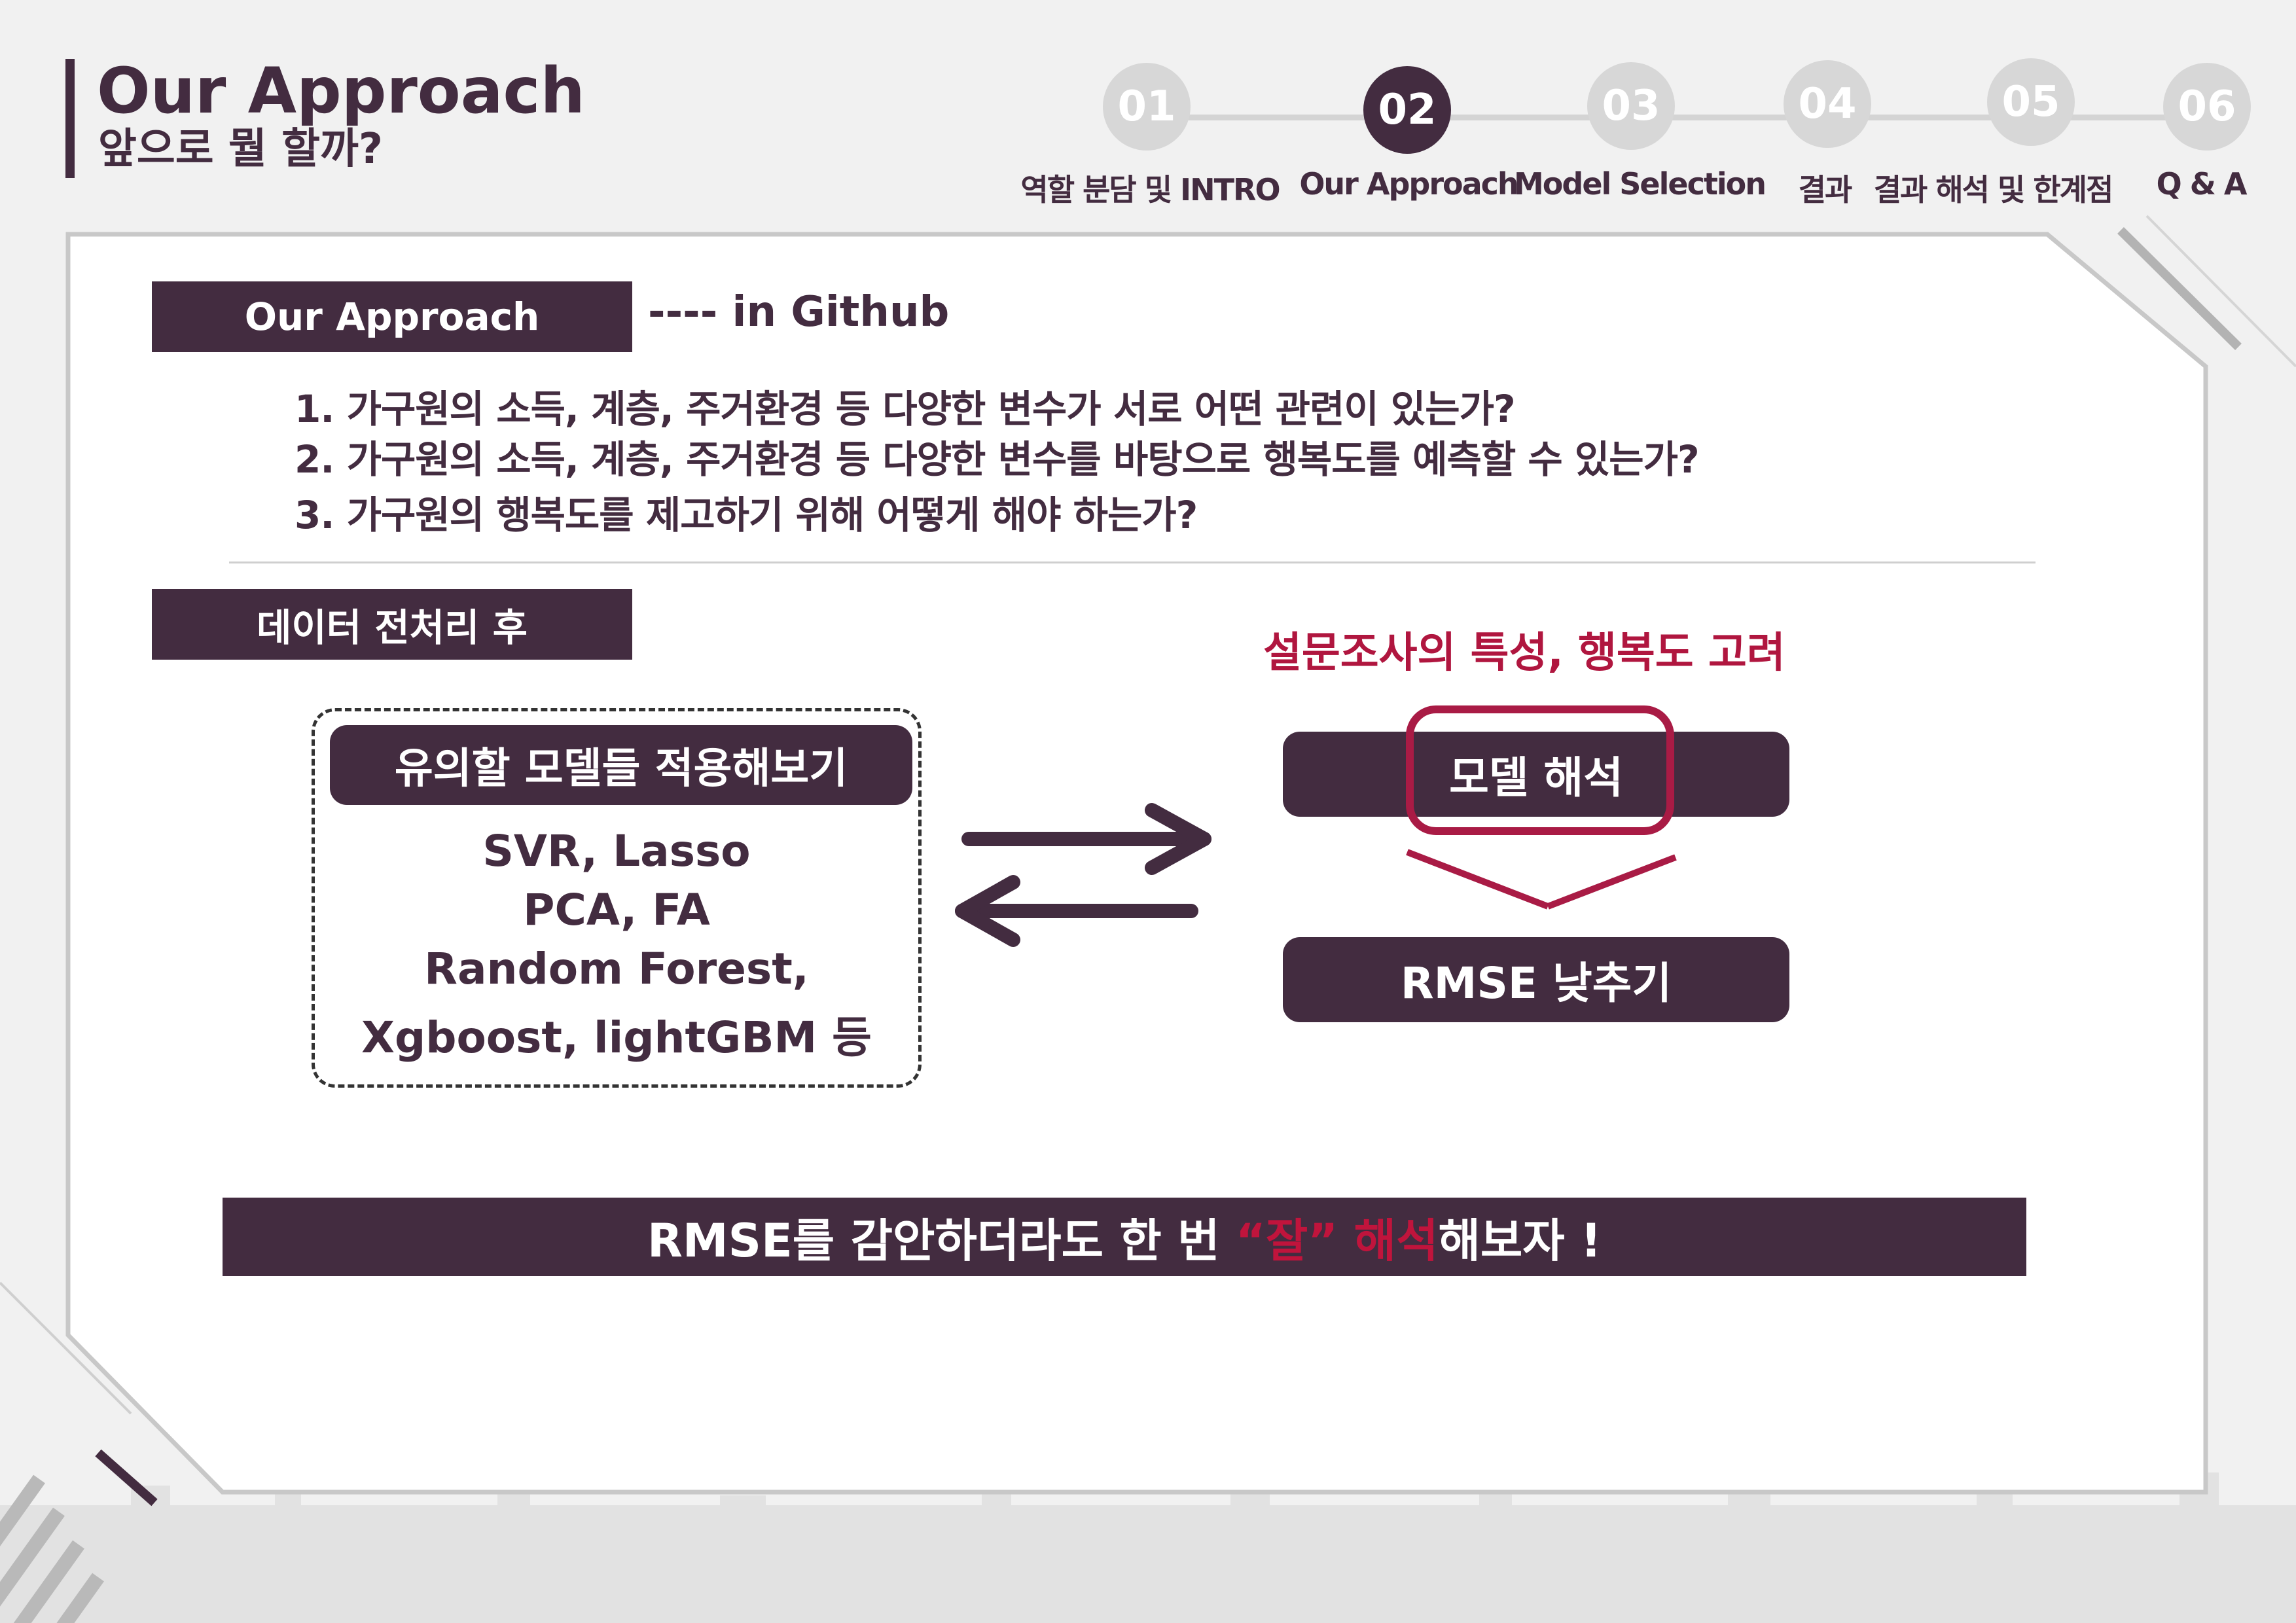  Describe the element at coordinates (1536, 979) in the screenshot. I see `rmse-box: RMSE 낮추기` at that location.